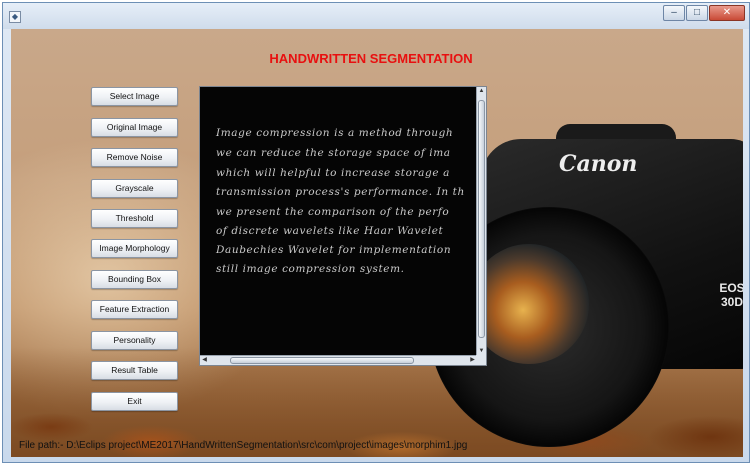 The height and width of the screenshot is (465, 752). I want to click on horizontal-scrollbar: ◀ ▶, so click(338, 360).